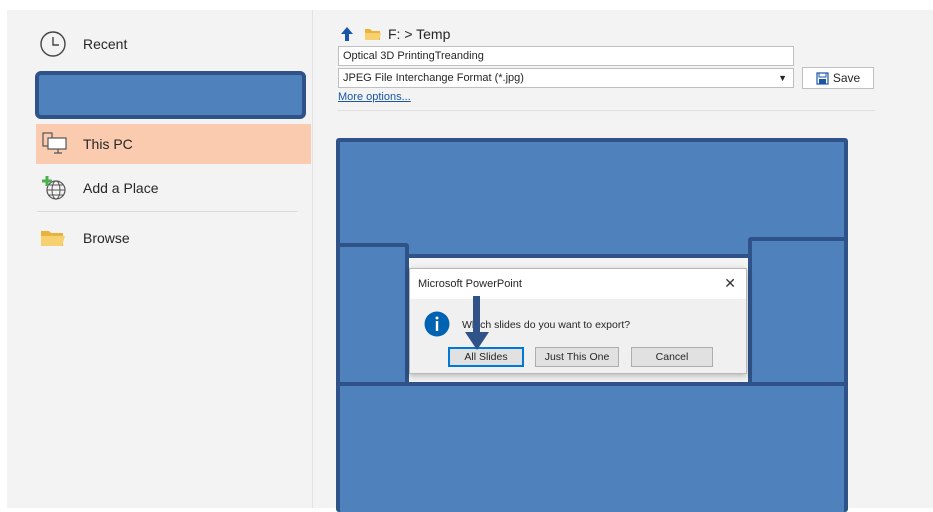  What do you see at coordinates (106, 238) in the screenshot?
I see `nav-browse-label: Browse` at bounding box center [106, 238].